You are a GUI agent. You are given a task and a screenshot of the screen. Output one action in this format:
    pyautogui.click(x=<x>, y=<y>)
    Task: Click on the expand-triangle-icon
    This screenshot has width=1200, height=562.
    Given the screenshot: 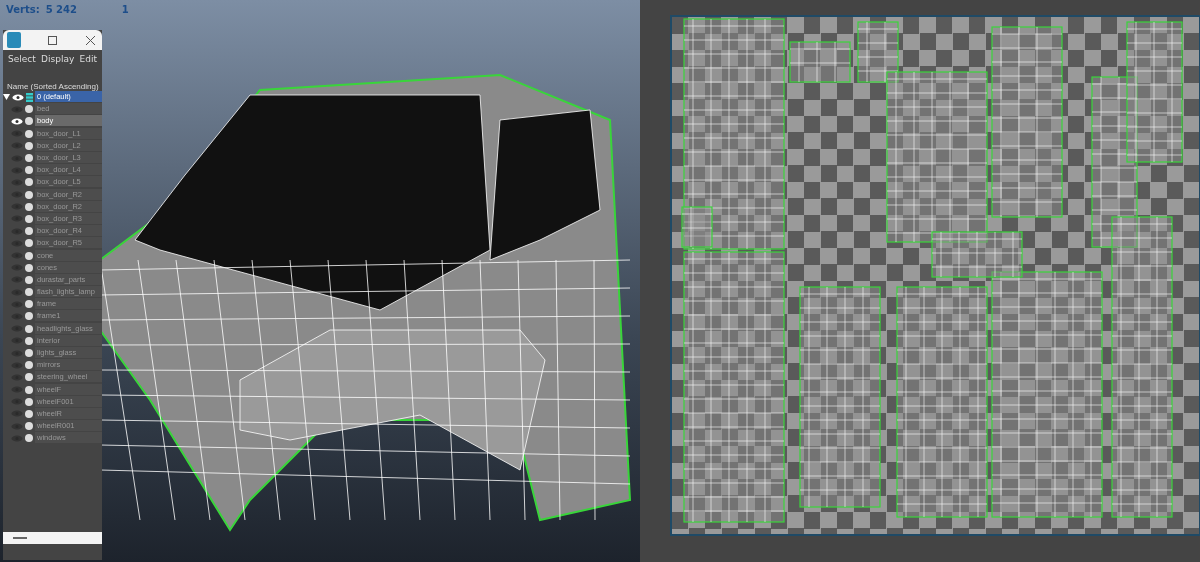 What is the action you would take?
    pyautogui.click(x=6, y=97)
    